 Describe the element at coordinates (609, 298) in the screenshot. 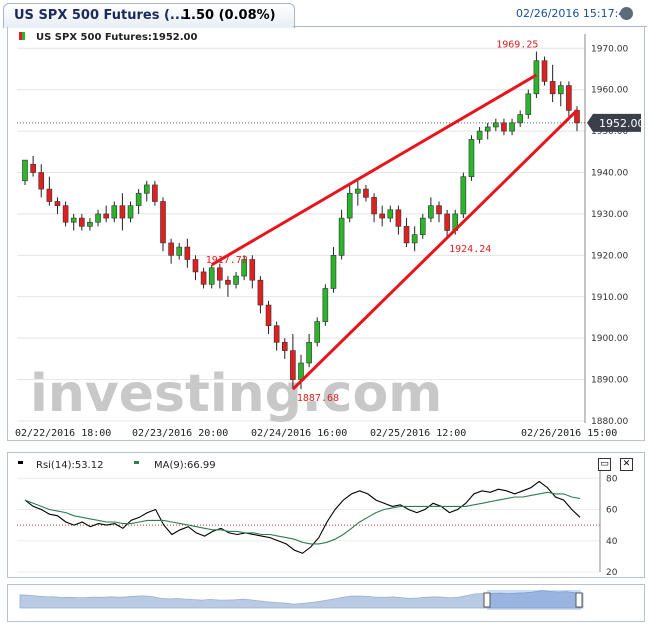

I see `price-tick-label: 1910.00` at that location.